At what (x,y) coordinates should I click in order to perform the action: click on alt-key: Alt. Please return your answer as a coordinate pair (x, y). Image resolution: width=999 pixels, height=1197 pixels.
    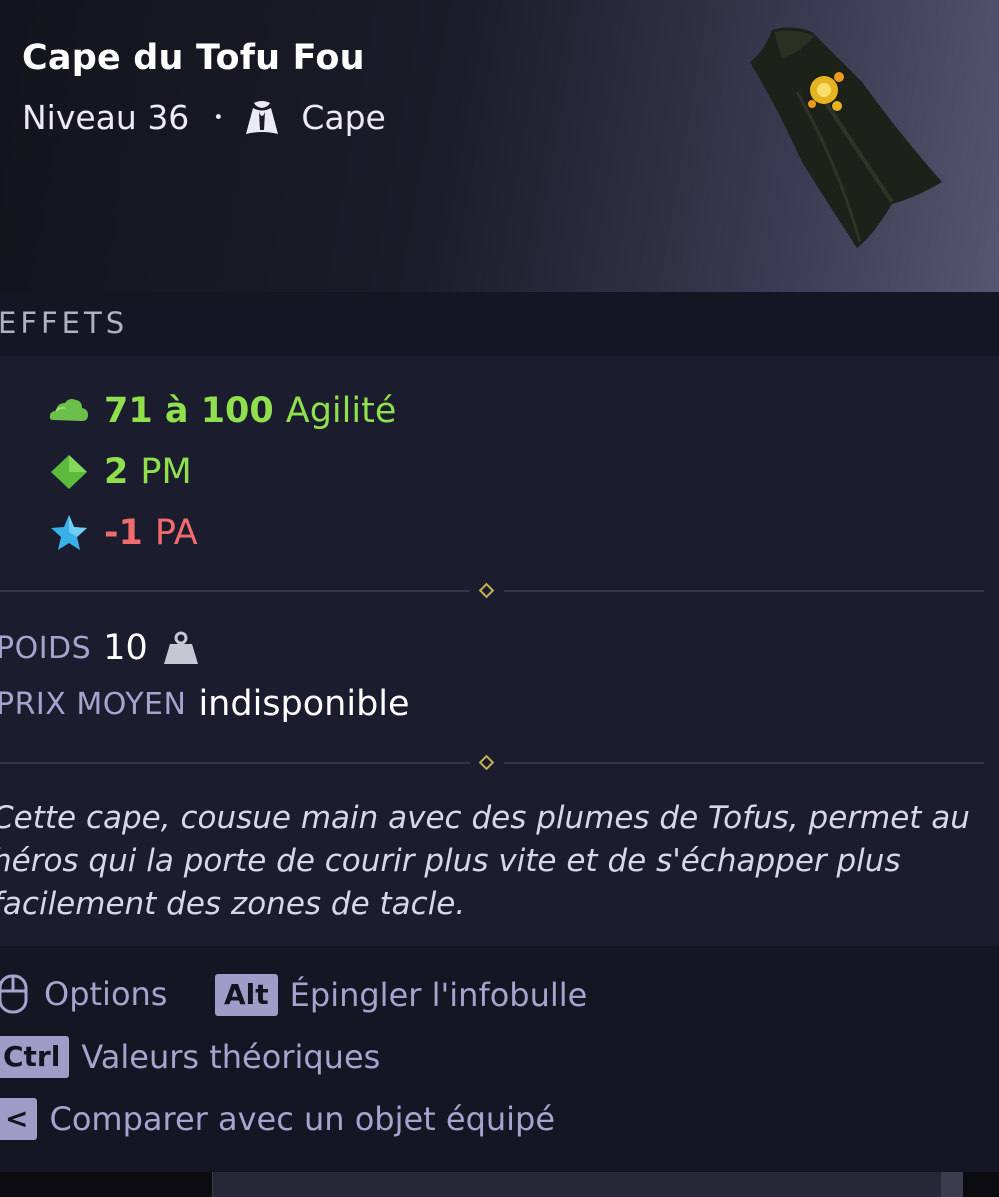
    Looking at the image, I should click on (246, 995).